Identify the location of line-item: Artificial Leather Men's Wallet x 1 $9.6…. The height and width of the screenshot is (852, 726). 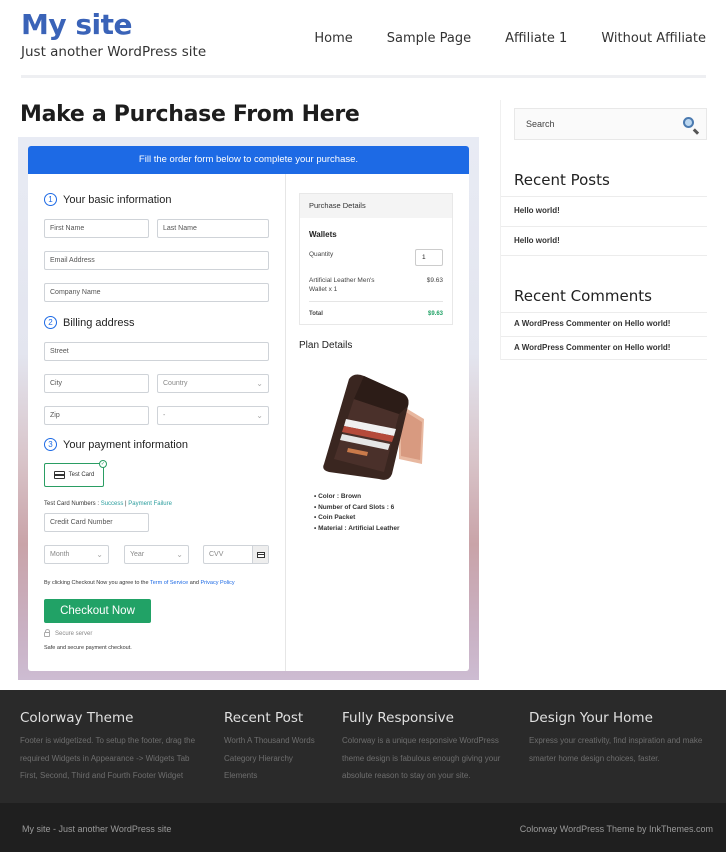
(376, 285).